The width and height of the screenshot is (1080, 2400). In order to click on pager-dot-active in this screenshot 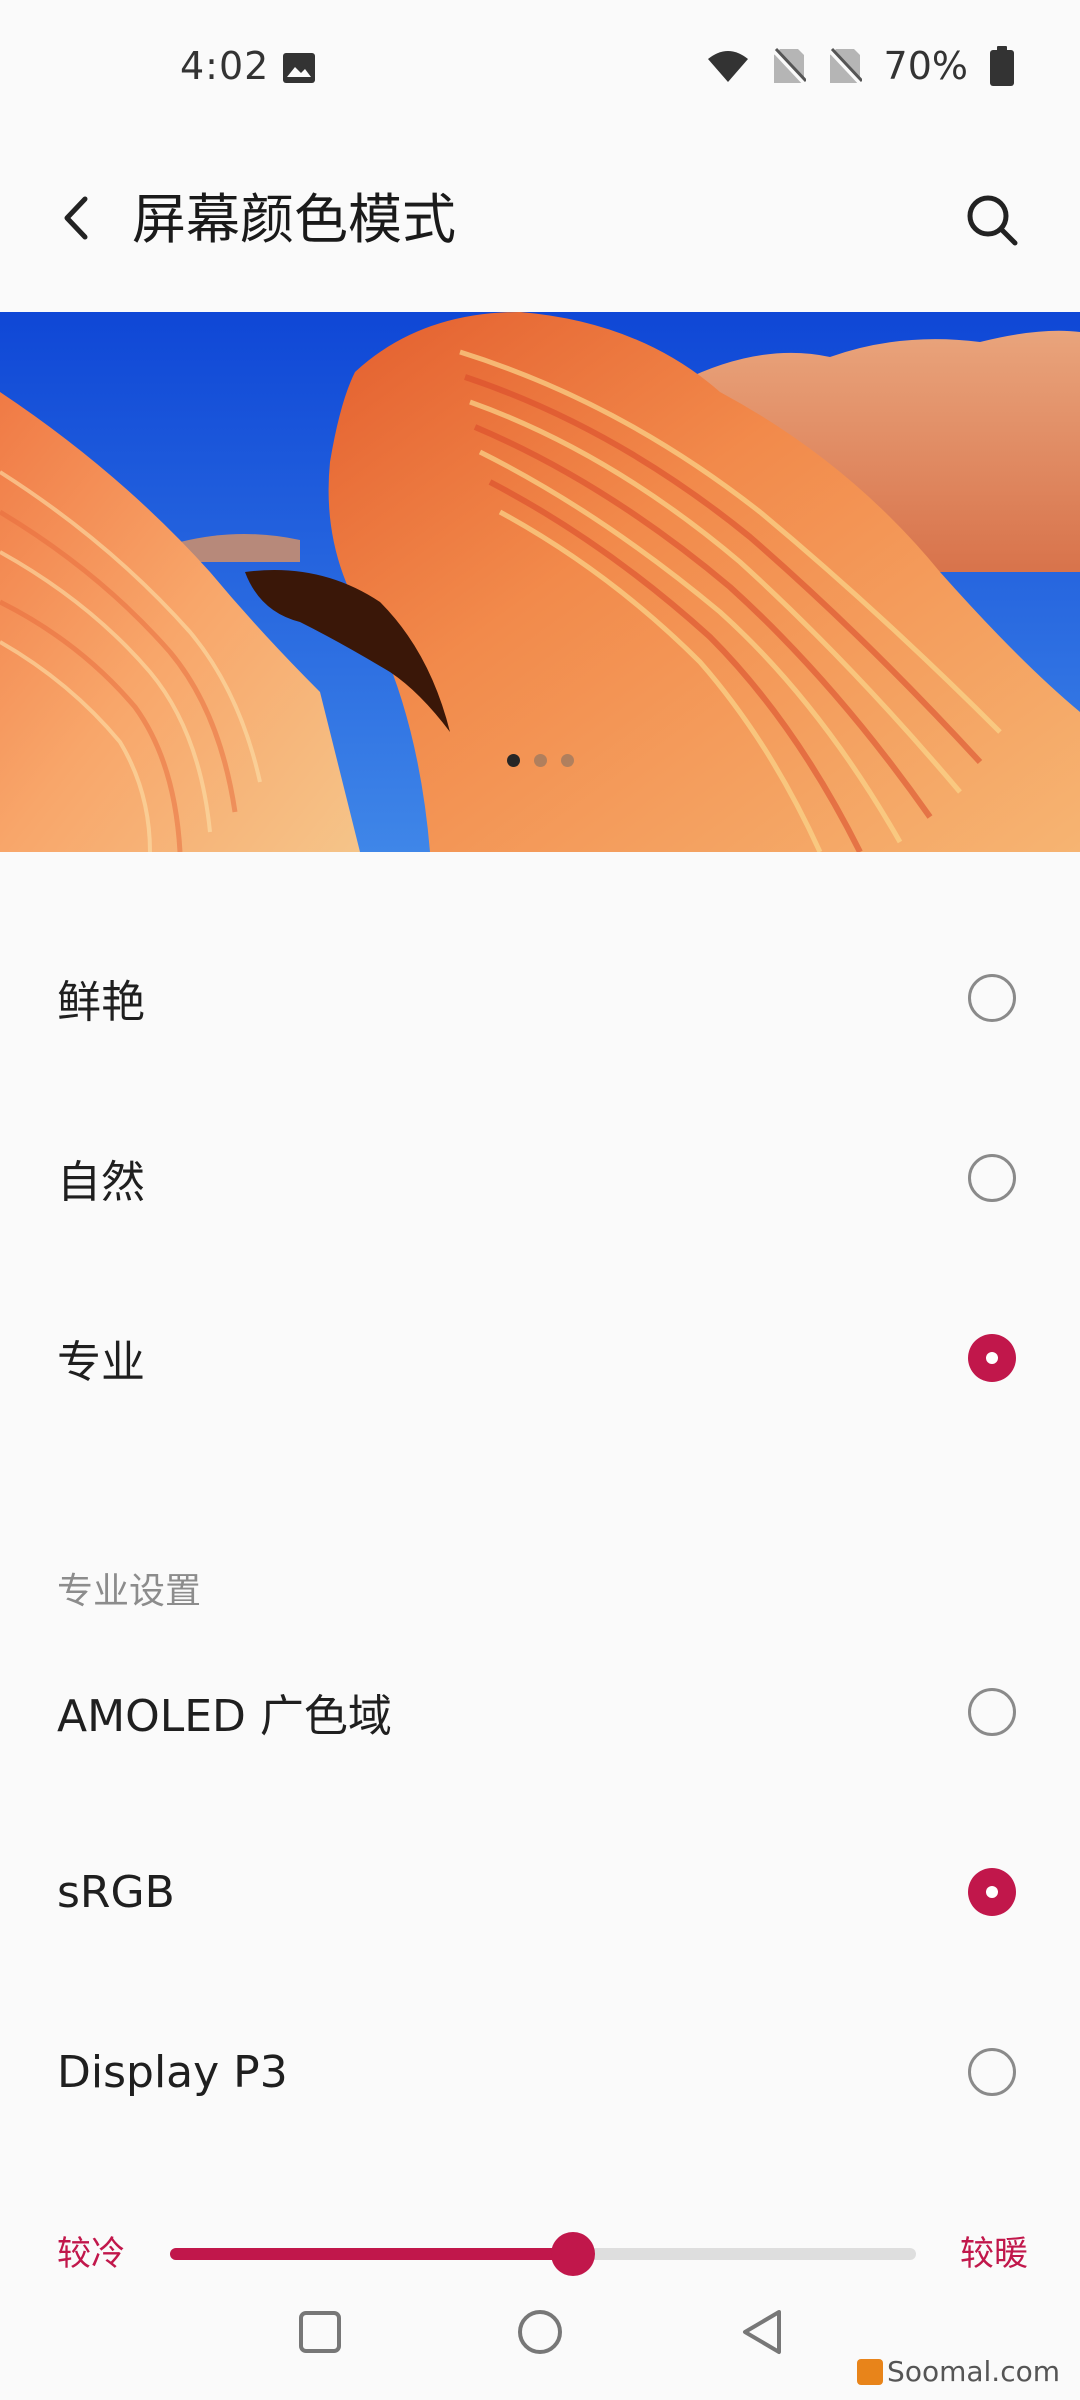, I will do `click(513, 760)`.